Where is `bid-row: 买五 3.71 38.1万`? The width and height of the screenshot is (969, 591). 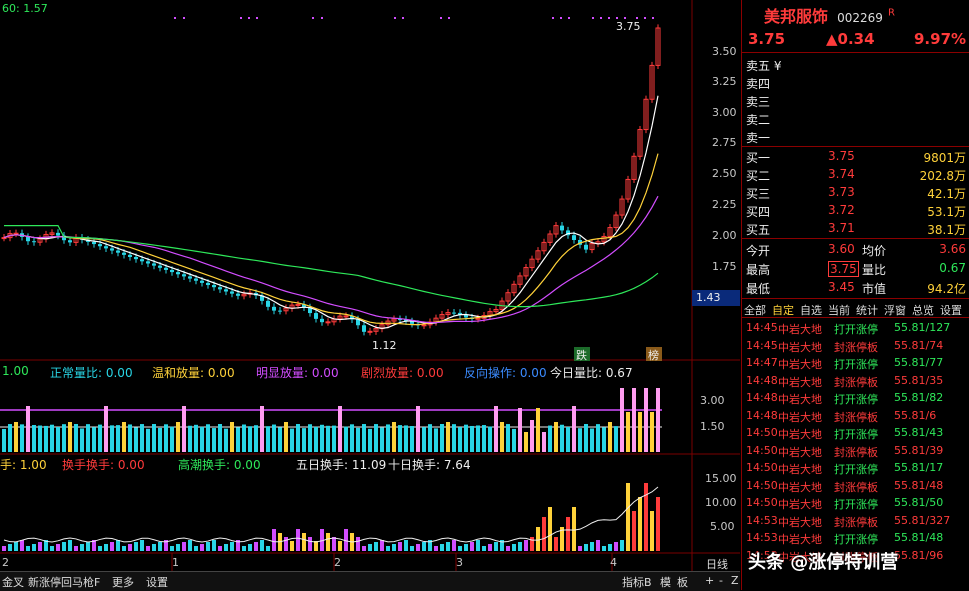 bid-row: 买五 3.71 38.1万 is located at coordinates (856, 229).